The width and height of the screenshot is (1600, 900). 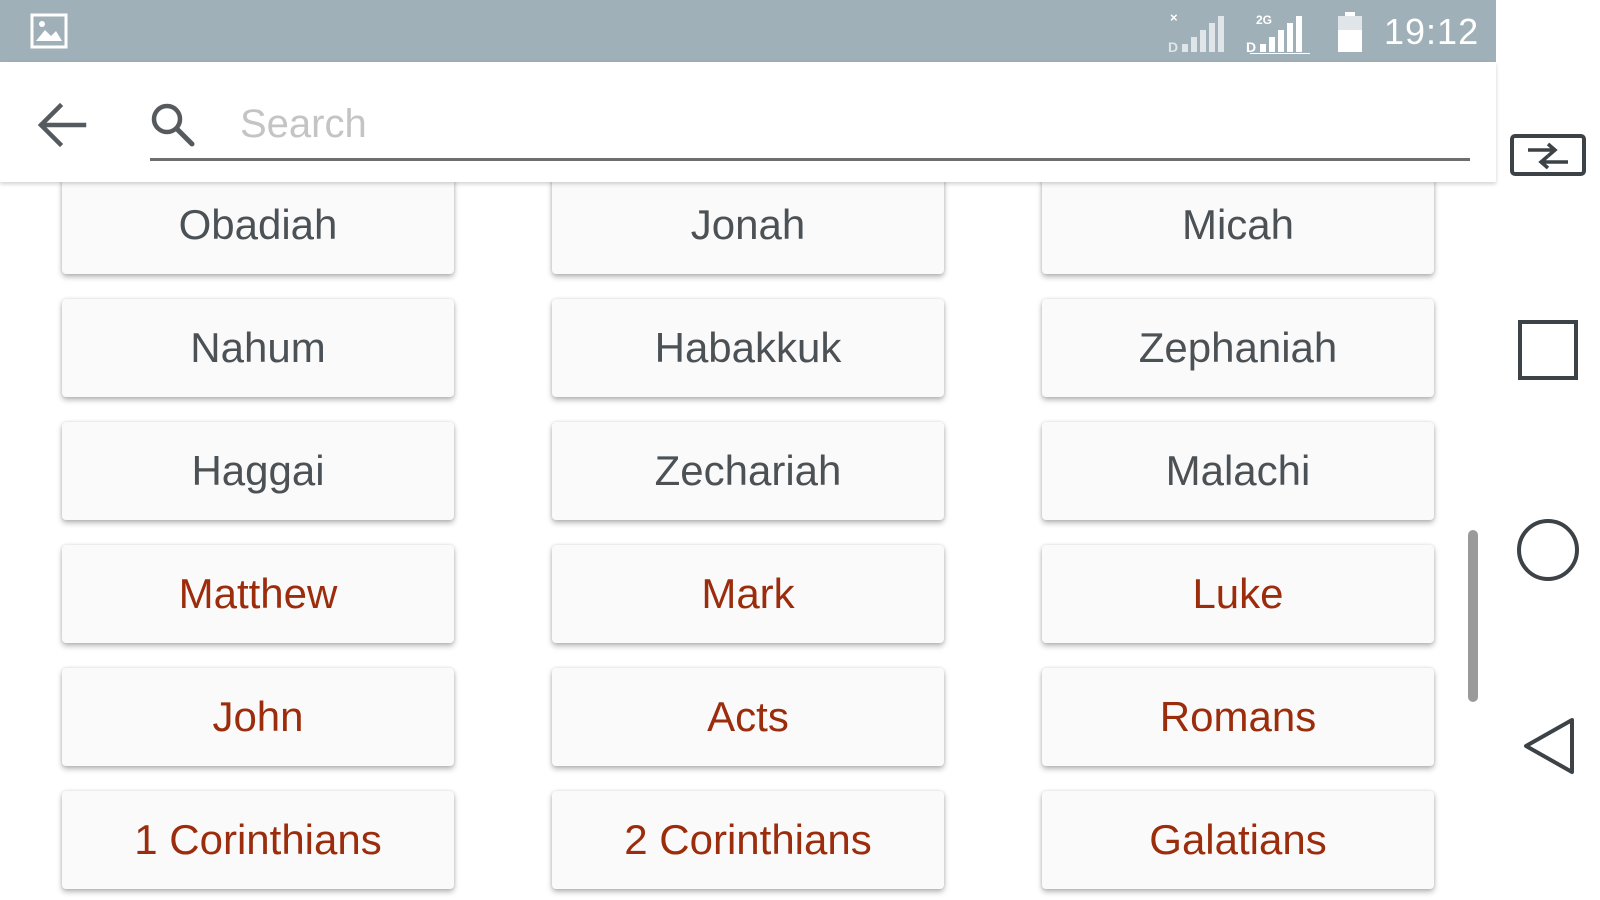 What do you see at coordinates (1264, 20) in the screenshot?
I see `svg-text: 2G` at bounding box center [1264, 20].